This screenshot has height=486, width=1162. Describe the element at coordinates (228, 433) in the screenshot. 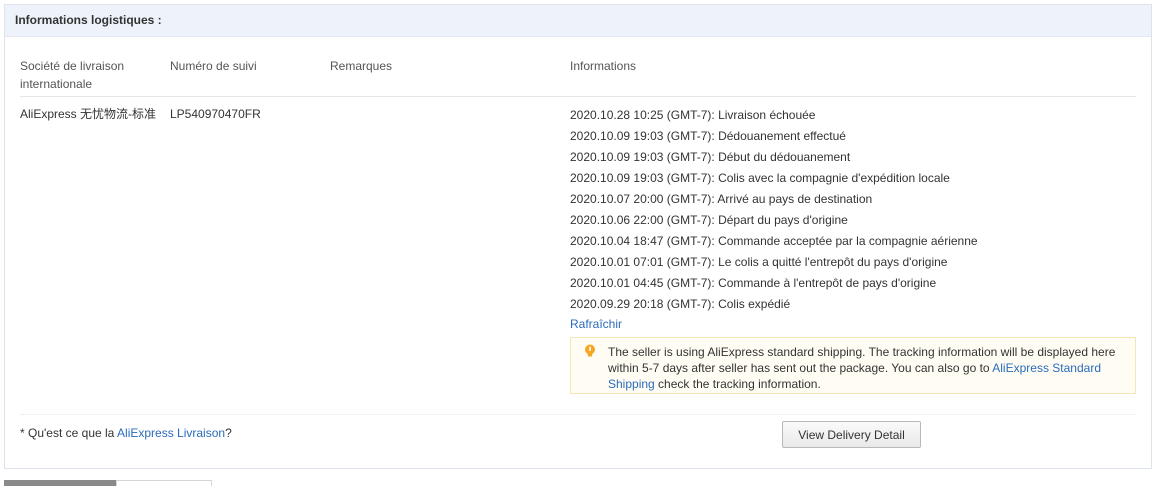

I see `question-text-after: ?` at that location.